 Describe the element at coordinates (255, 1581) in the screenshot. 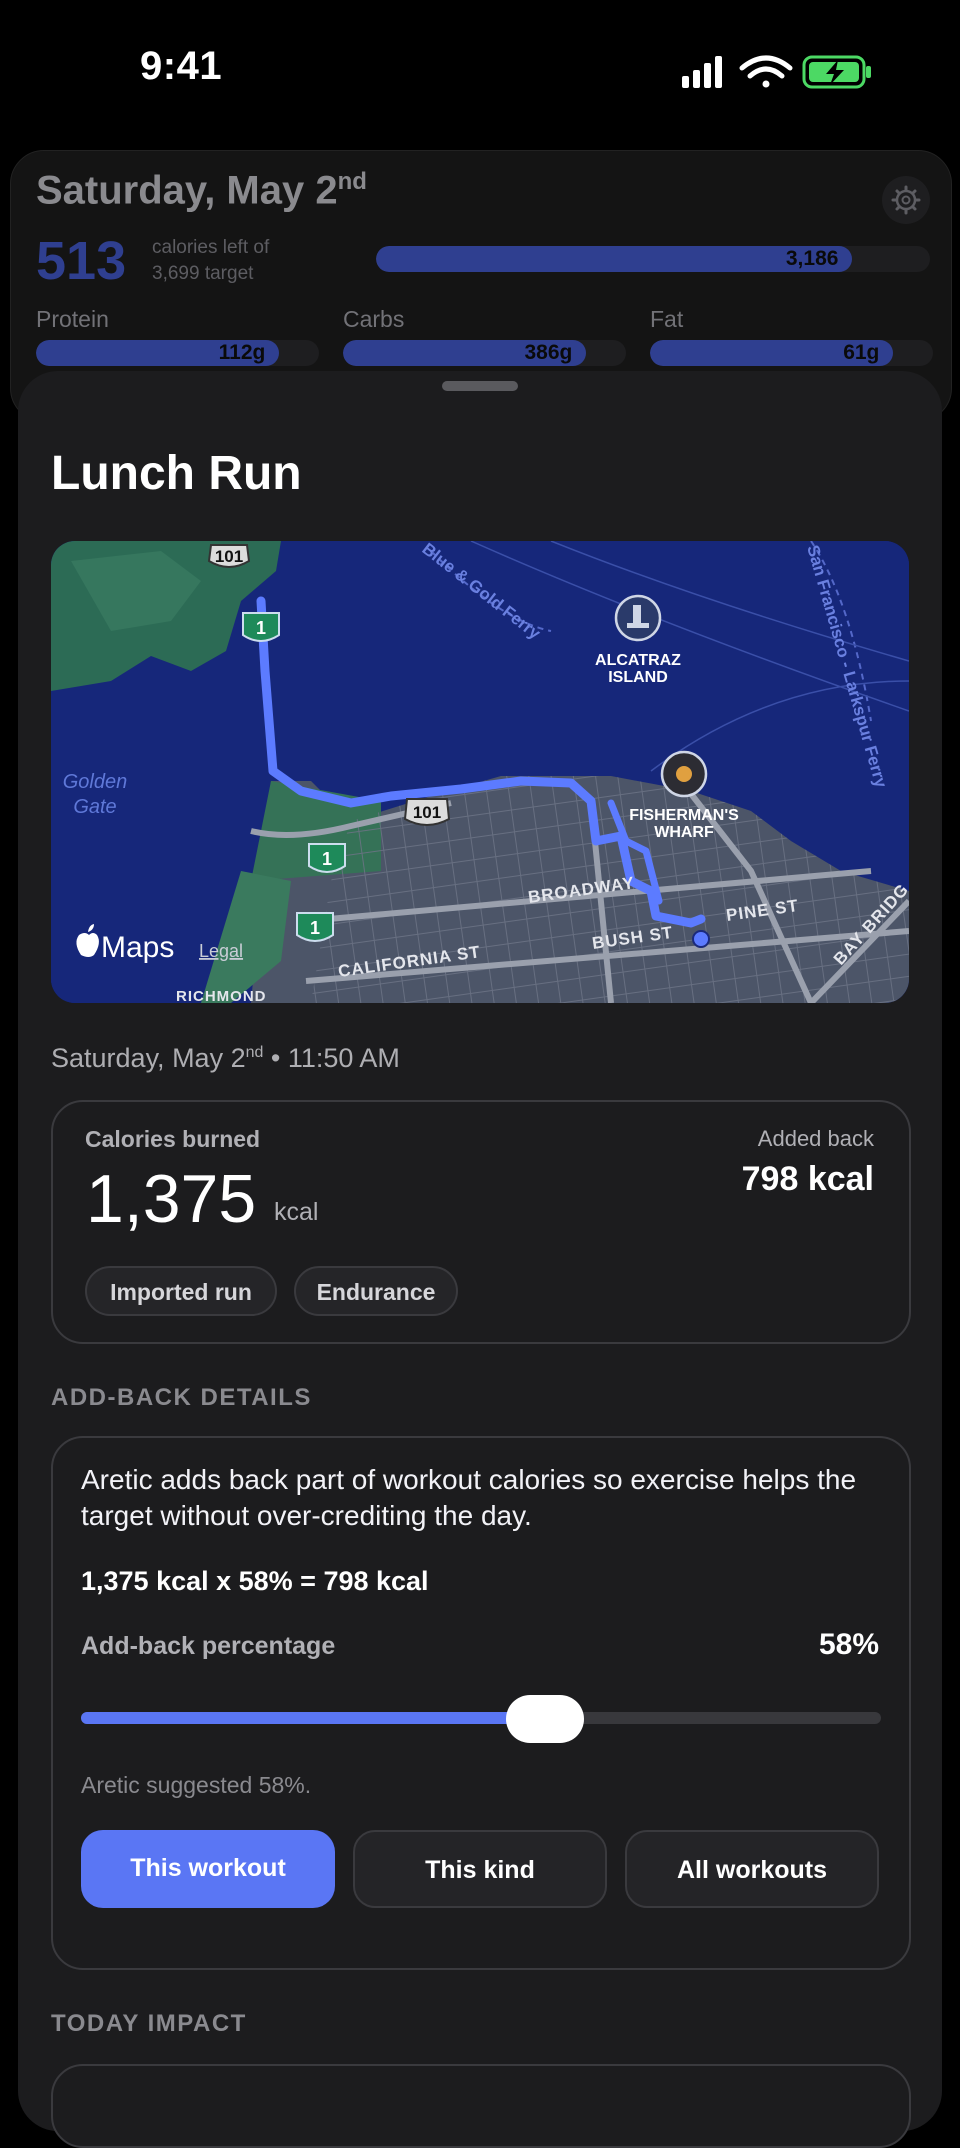

I see `addback-formula: 1,375 kcal x 58% = 798 kcal` at that location.